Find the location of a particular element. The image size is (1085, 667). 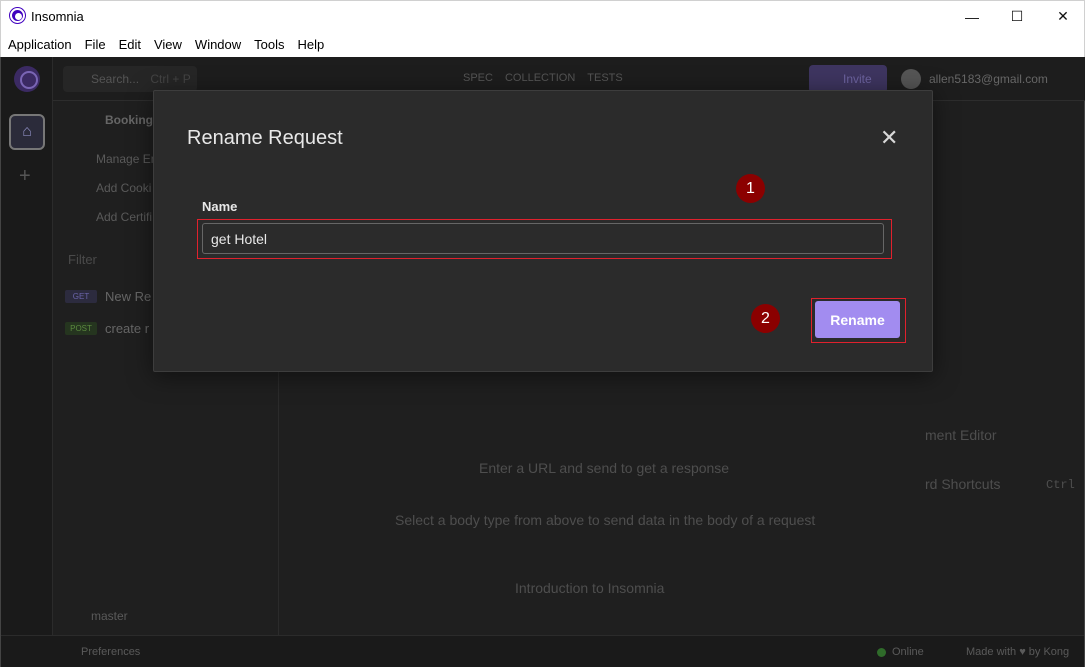

menu-tools: Tools is located at coordinates (269, 44).